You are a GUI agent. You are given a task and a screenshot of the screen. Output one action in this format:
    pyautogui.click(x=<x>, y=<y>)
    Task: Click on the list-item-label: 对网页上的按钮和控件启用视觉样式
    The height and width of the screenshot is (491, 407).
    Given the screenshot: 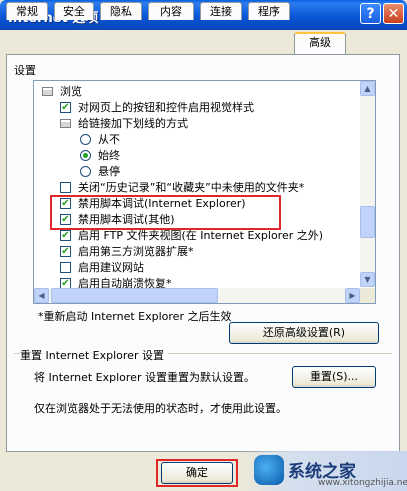 What is the action you would take?
    pyautogui.click(x=166, y=107)
    